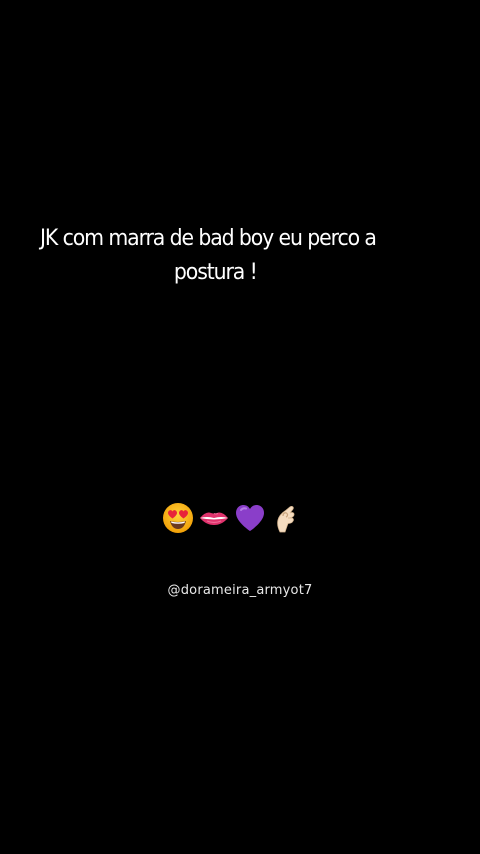 The width and height of the screenshot is (480, 854). Describe the element at coordinates (240, 590) in the screenshot. I see `author-handle: @dorameira_armyot7` at that location.